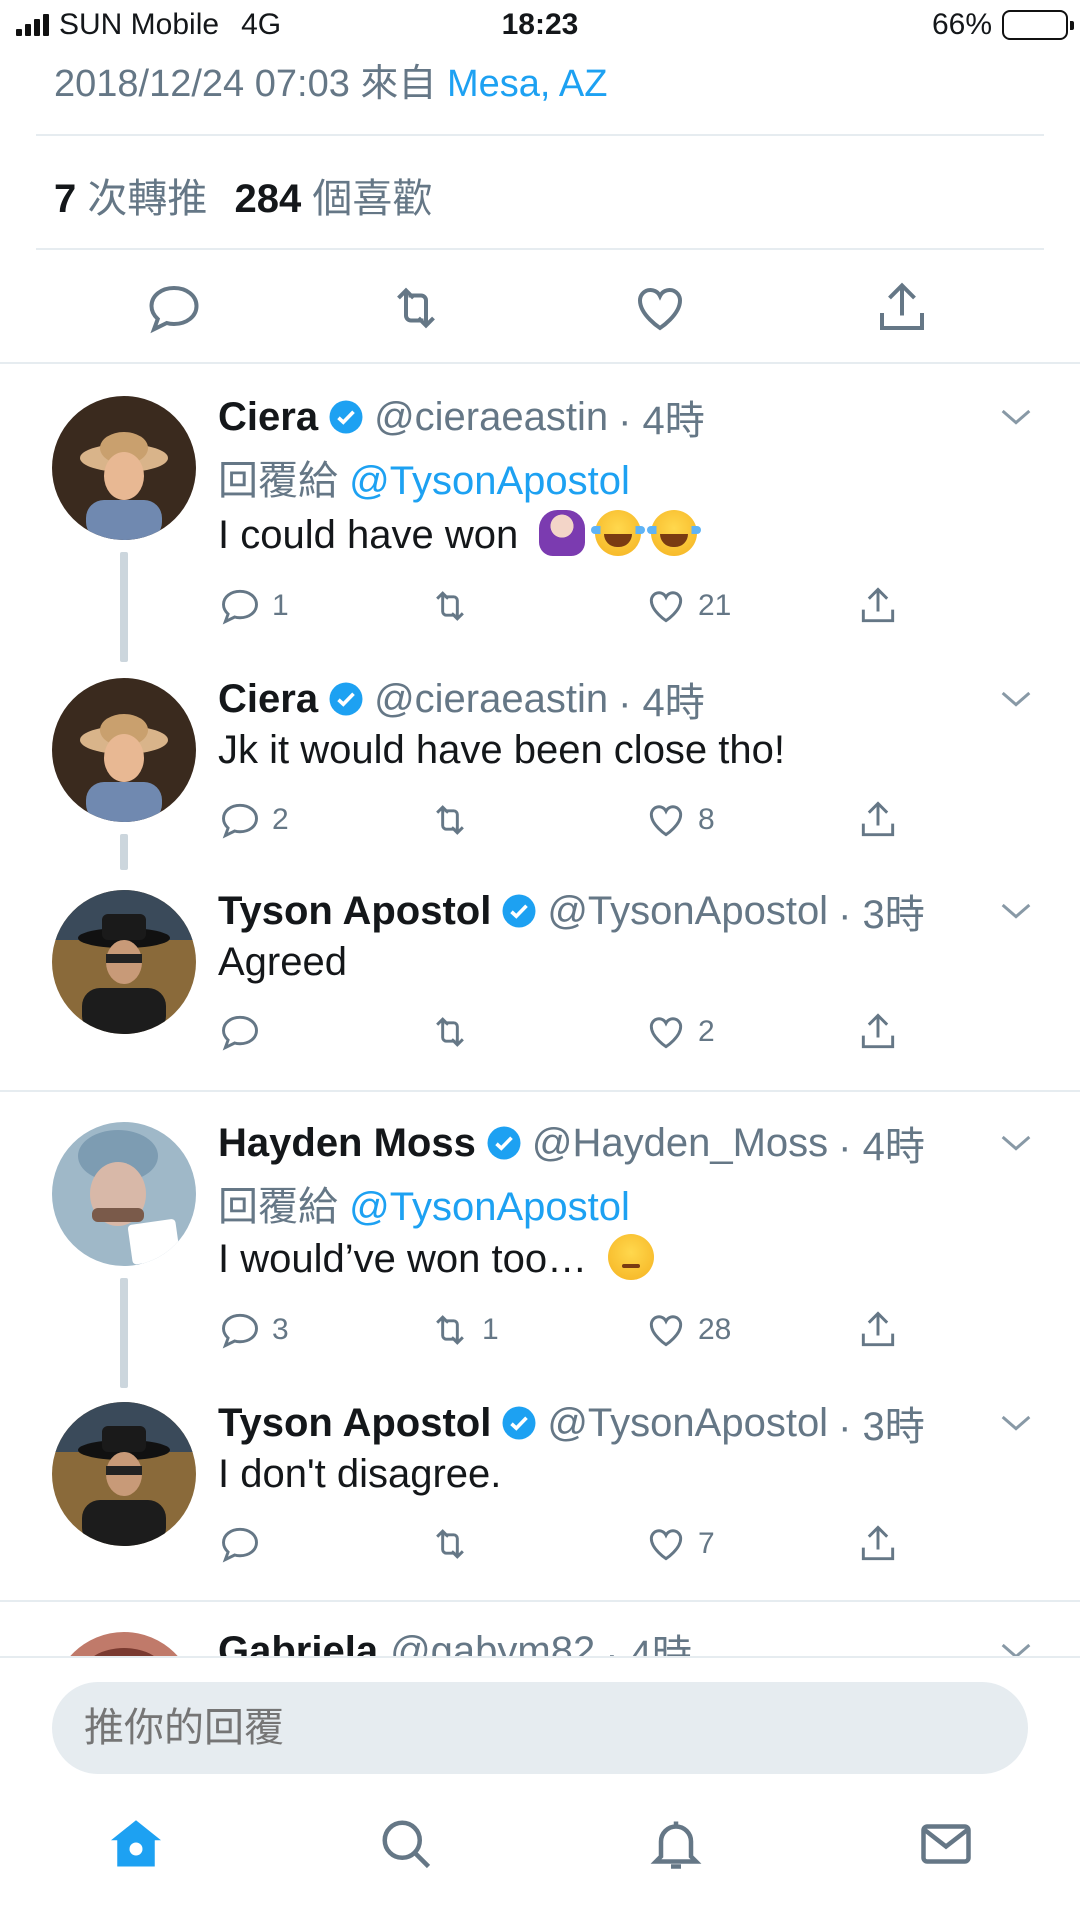 This screenshot has height=1920, width=1080. I want to click on avatar, so click(124, 1644).